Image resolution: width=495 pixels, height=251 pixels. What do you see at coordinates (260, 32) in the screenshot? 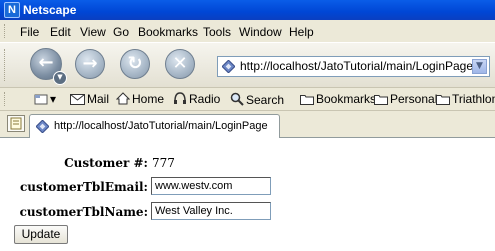
I see `menu-window: Window` at bounding box center [260, 32].